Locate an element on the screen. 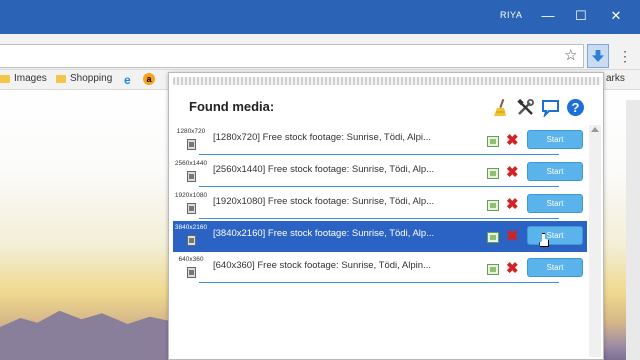 This screenshot has height=360, width=640. chat-icon is located at coordinates (550, 108).